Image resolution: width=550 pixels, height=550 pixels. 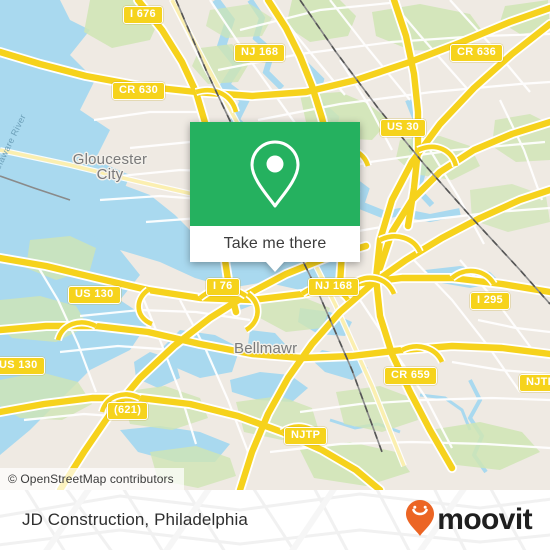 I want to click on road-shield-us-30: US 30, so click(x=403, y=128).